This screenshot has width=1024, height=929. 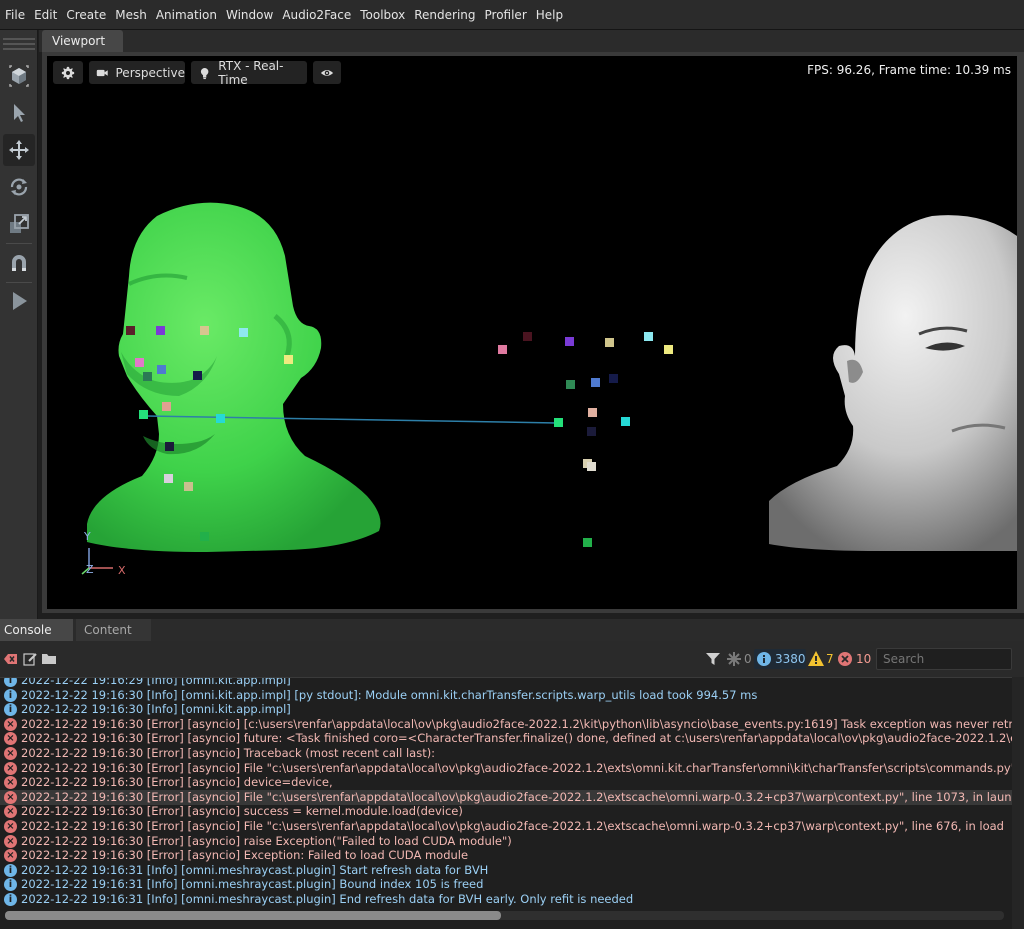 I want to click on play-tool, so click(x=19, y=301).